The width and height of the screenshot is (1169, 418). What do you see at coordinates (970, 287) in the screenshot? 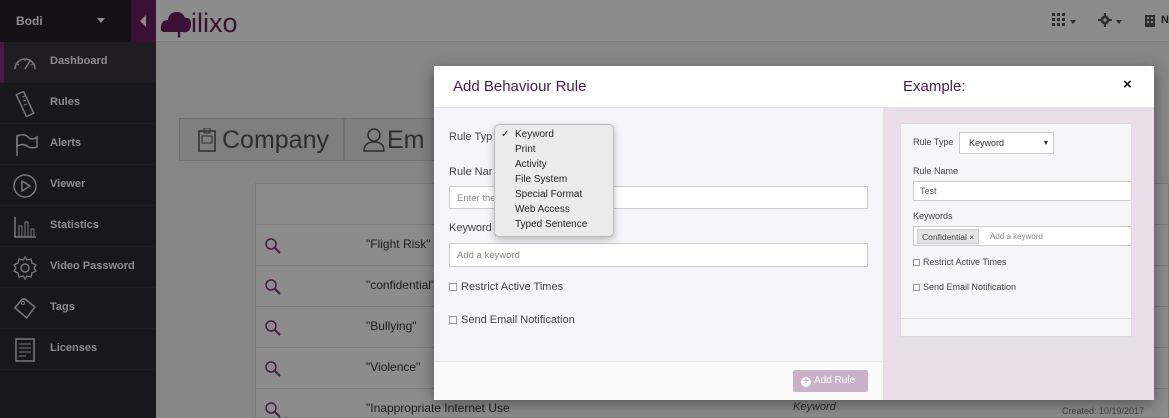
I see `example-email-label: Send Email Notification` at bounding box center [970, 287].